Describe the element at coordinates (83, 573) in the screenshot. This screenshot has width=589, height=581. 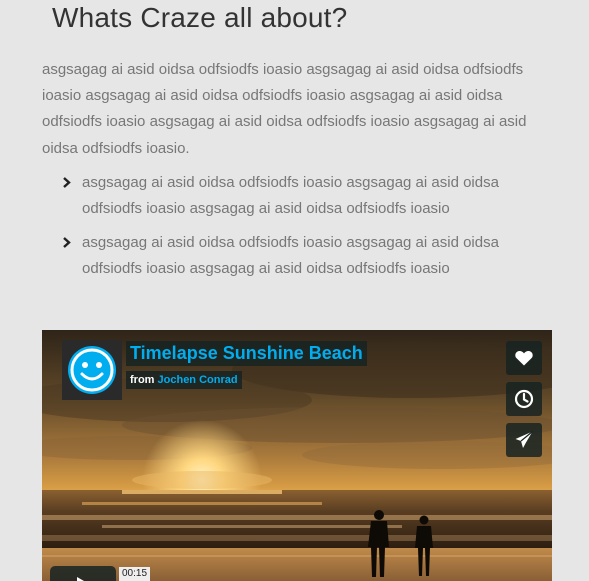
I see `play-button` at that location.